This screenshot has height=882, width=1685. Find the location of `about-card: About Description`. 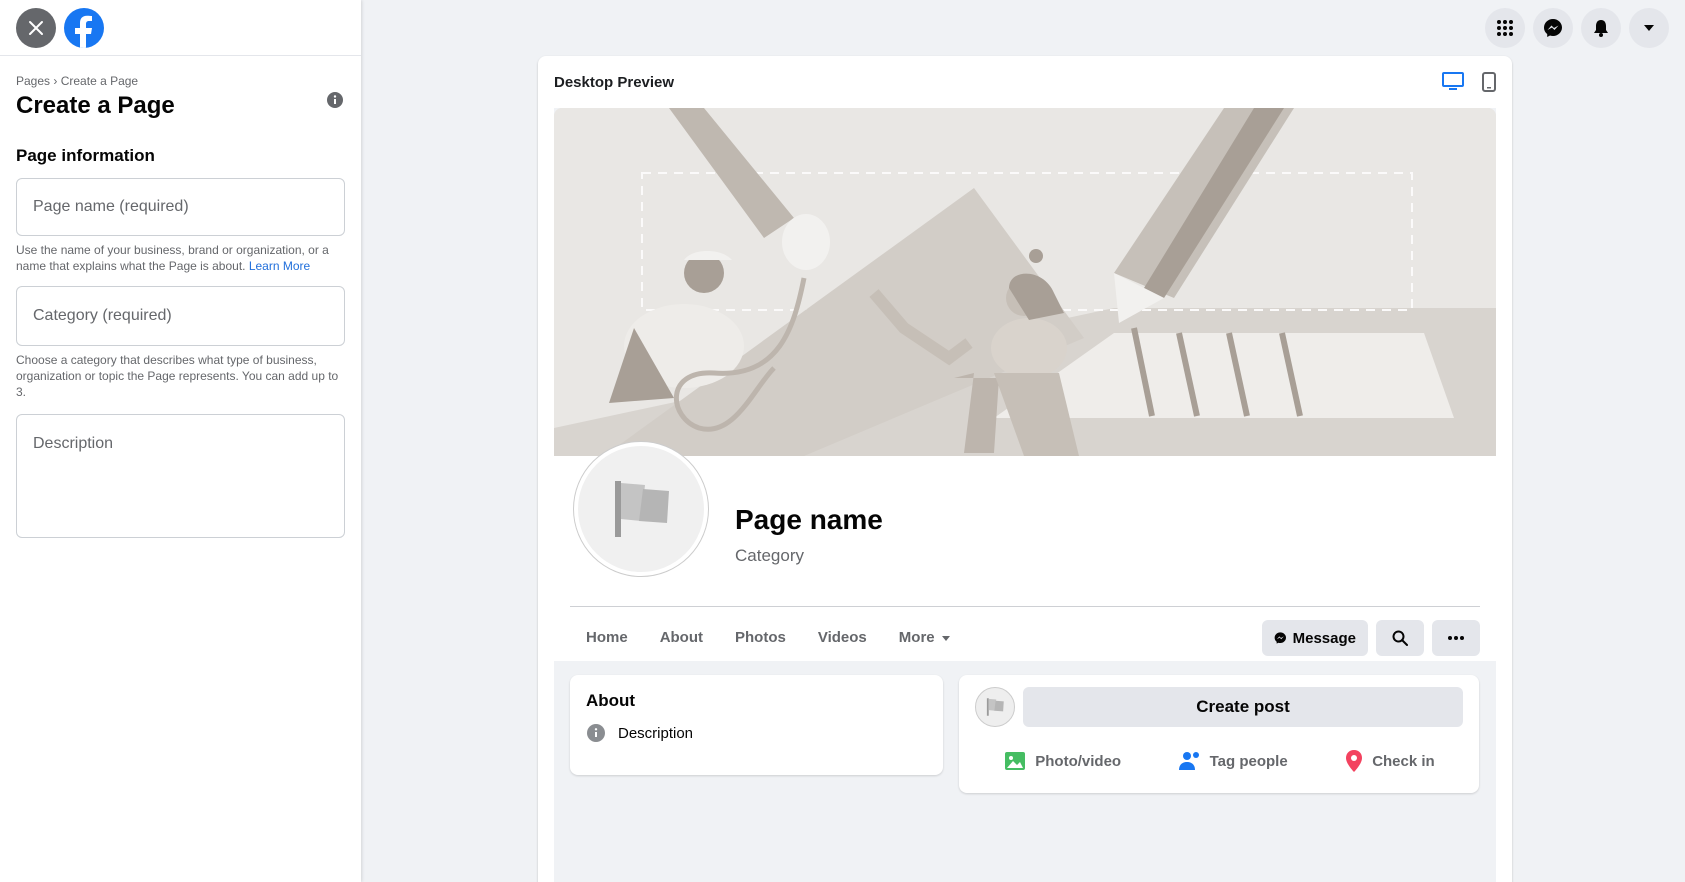

about-card: About Description is located at coordinates (756, 725).